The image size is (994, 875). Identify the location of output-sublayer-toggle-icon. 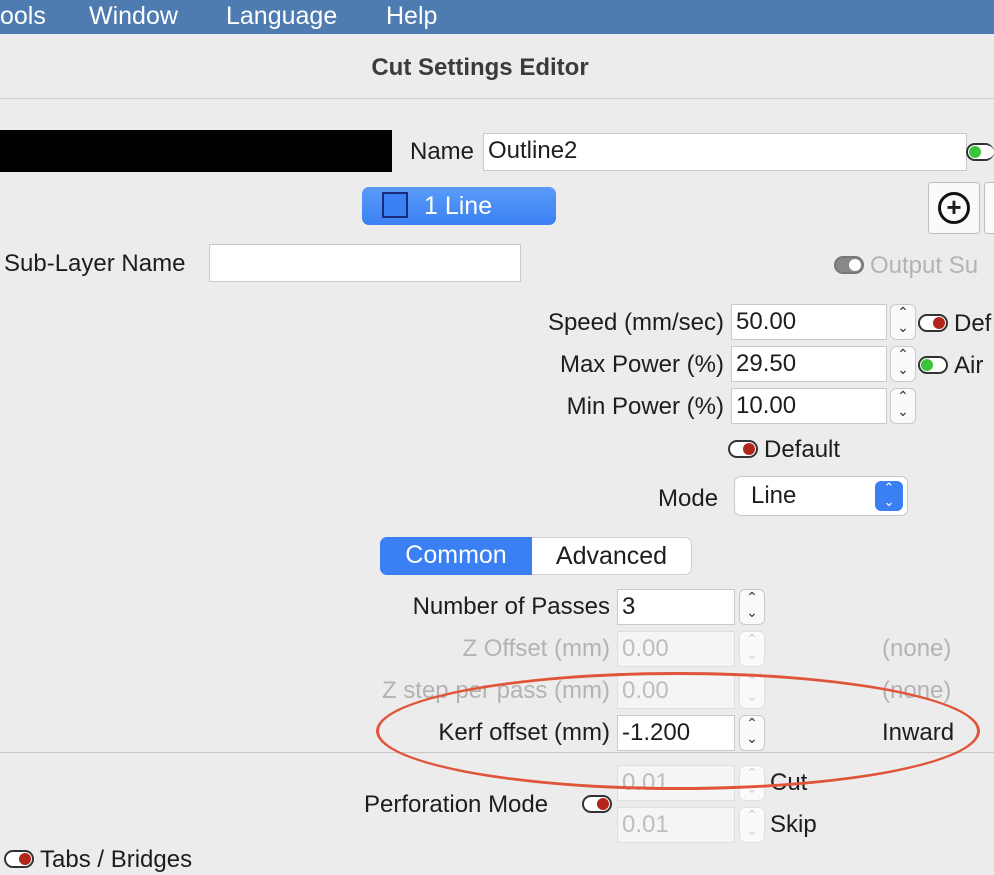
(849, 265).